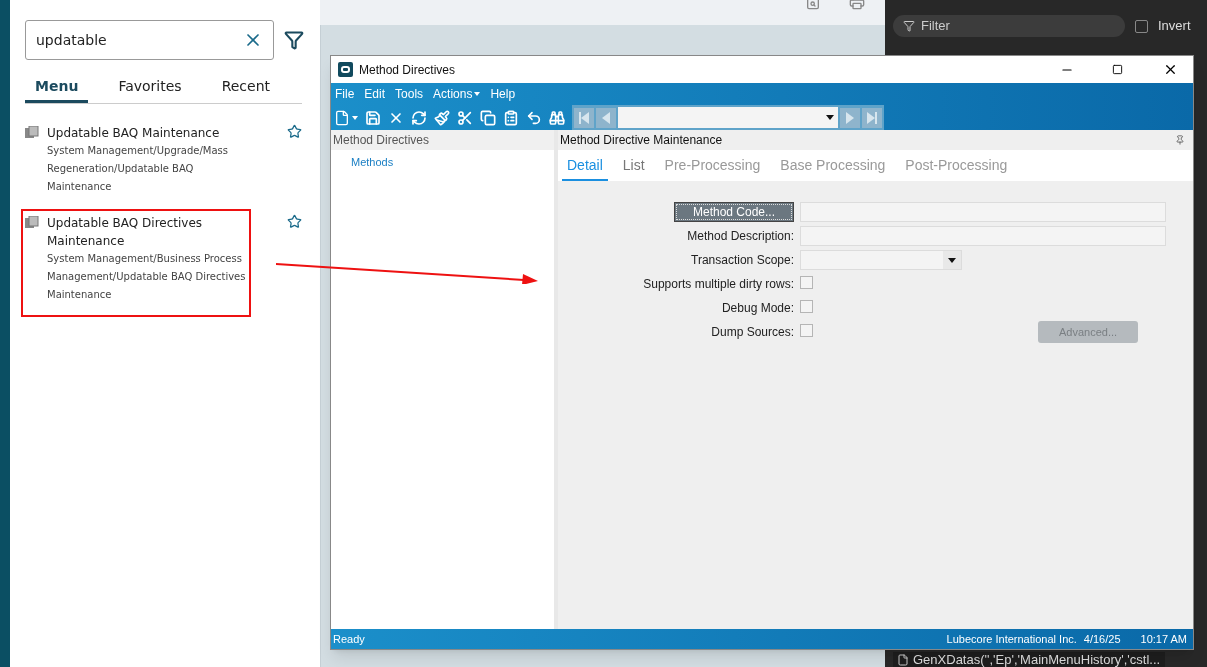 The image size is (1207, 667). Describe the element at coordinates (1011, 639) in the screenshot. I see `company-name: Lubecore International Inc.` at that location.